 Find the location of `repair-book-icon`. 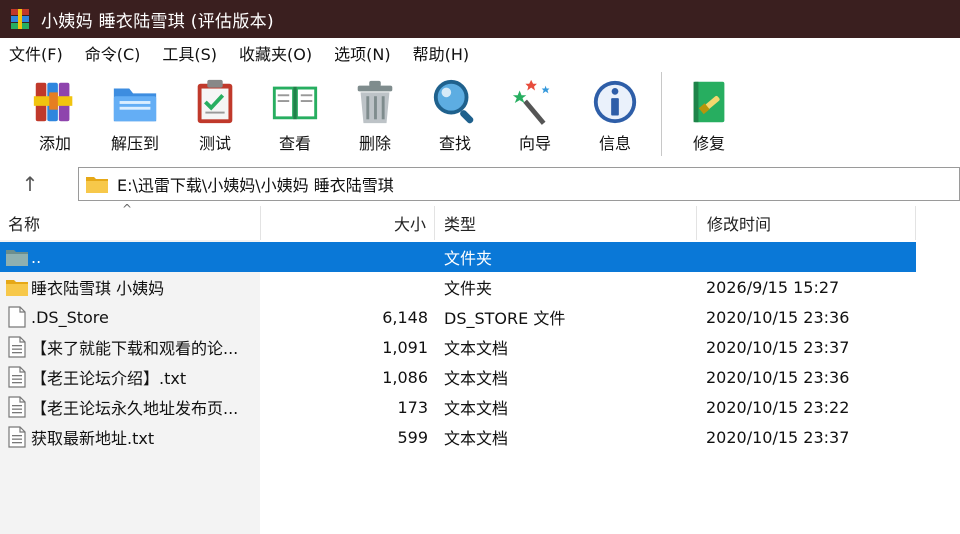

repair-book-icon is located at coordinates (709, 102).